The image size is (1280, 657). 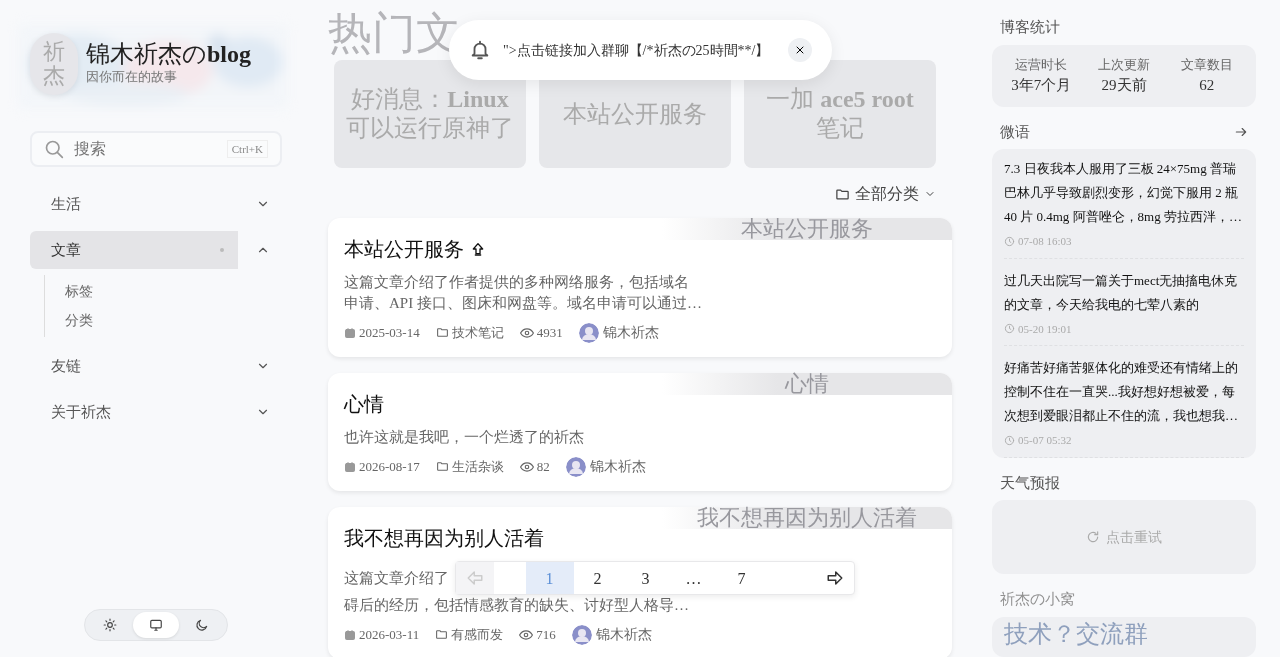 I want to click on post-title: 心情, so click(x=364, y=404).